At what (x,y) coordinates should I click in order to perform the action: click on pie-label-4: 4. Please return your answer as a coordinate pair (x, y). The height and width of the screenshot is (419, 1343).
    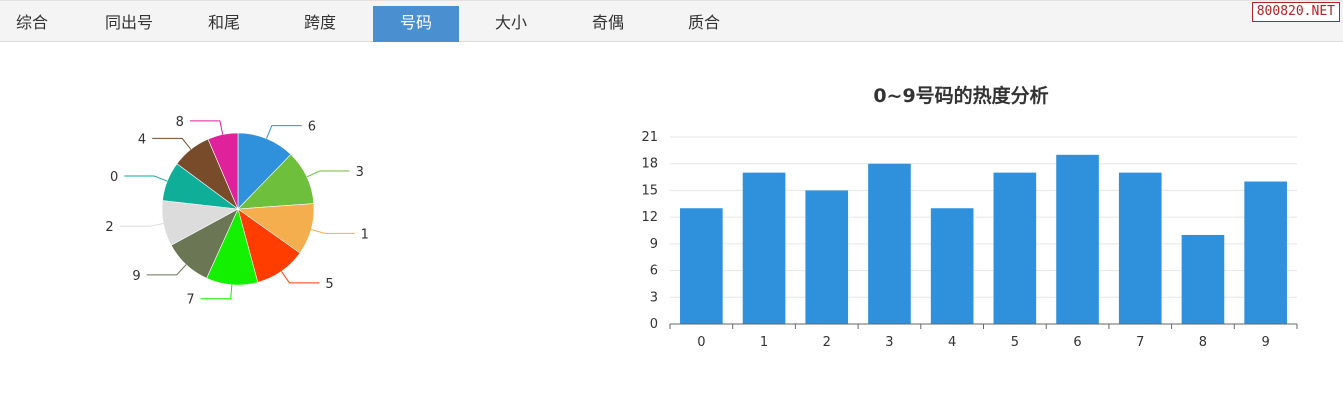
    Looking at the image, I should click on (142, 139).